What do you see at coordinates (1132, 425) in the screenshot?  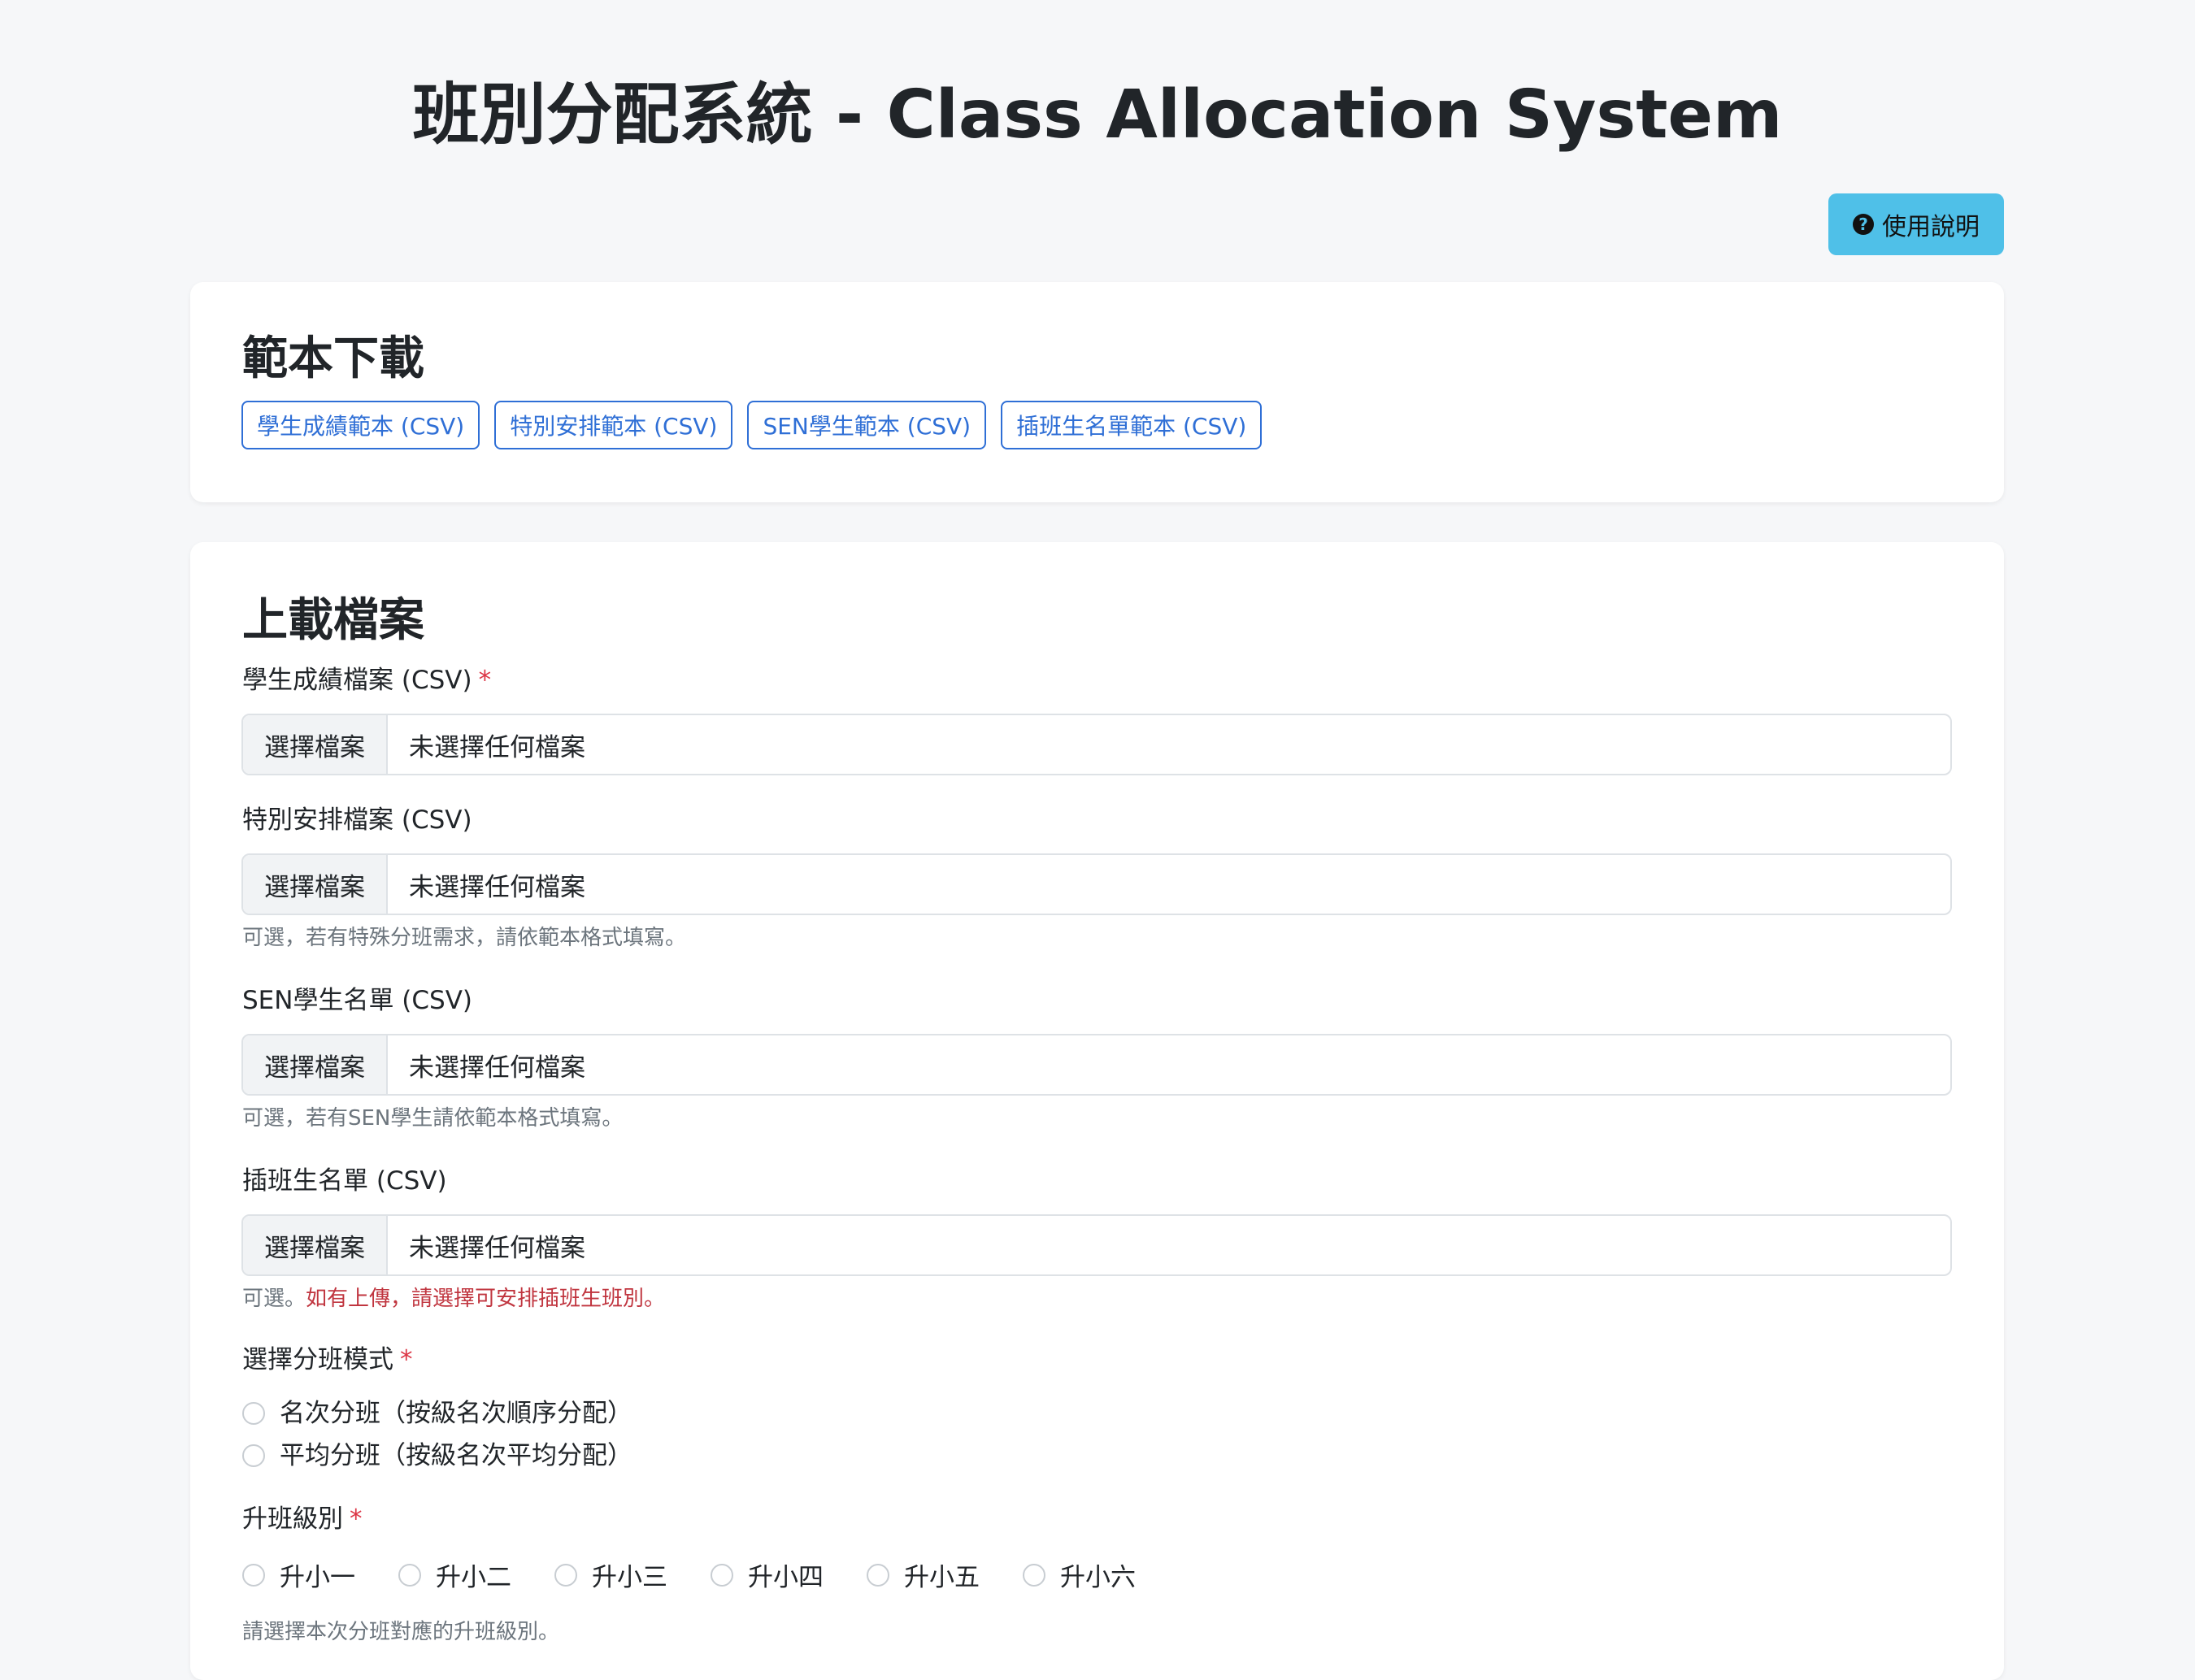 I see `download-transfer-template-button: 插班生名單範本 (CSV)` at bounding box center [1132, 425].